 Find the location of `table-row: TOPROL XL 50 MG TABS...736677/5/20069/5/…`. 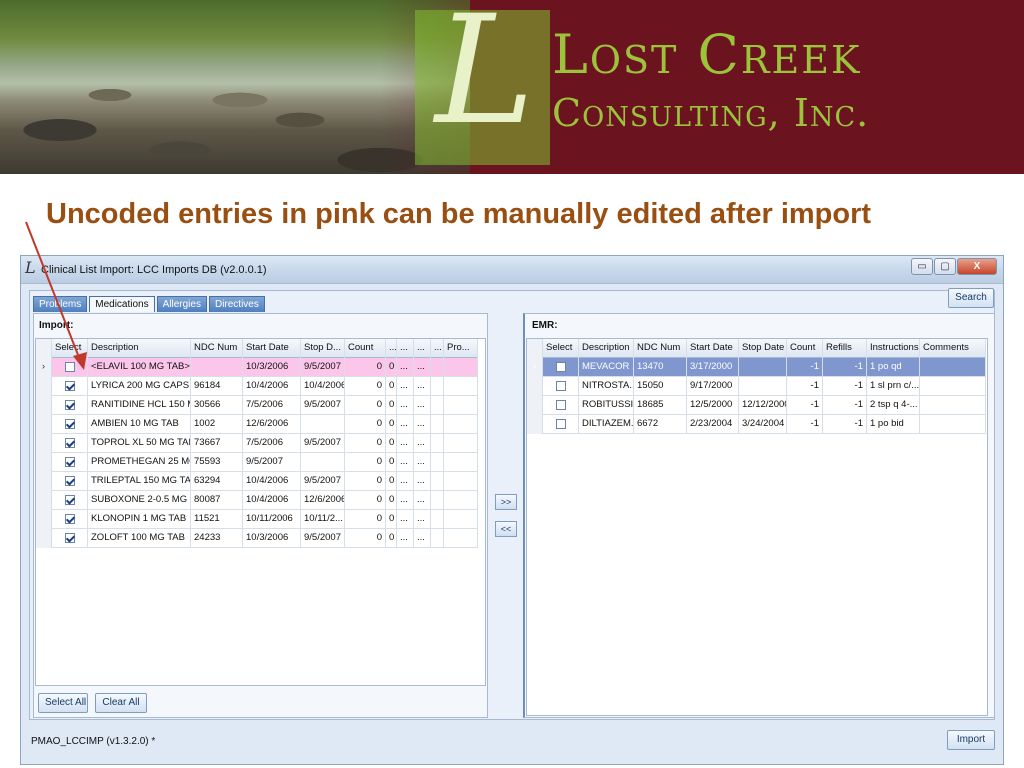

table-row: TOPROL XL 50 MG TABS...736677/5/20069/5/… is located at coordinates (257, 443).